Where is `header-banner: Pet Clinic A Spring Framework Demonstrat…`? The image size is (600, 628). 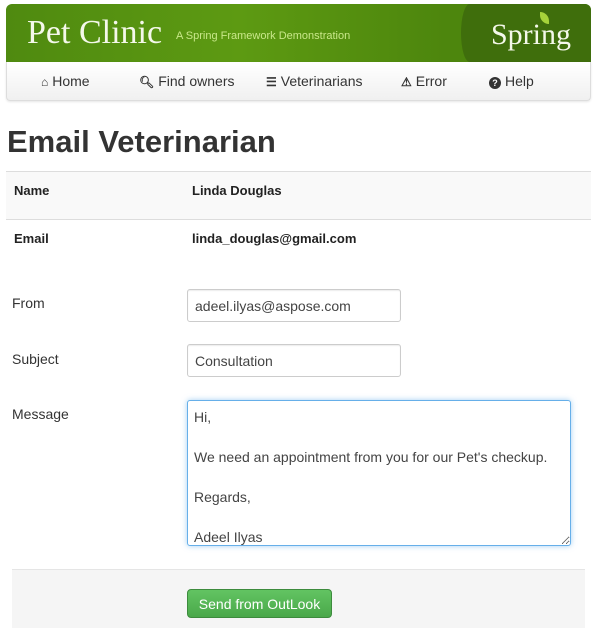 header-banner: Pet Clinic A Spring Framework Demonstrat… is located at coordinates (298, 33).